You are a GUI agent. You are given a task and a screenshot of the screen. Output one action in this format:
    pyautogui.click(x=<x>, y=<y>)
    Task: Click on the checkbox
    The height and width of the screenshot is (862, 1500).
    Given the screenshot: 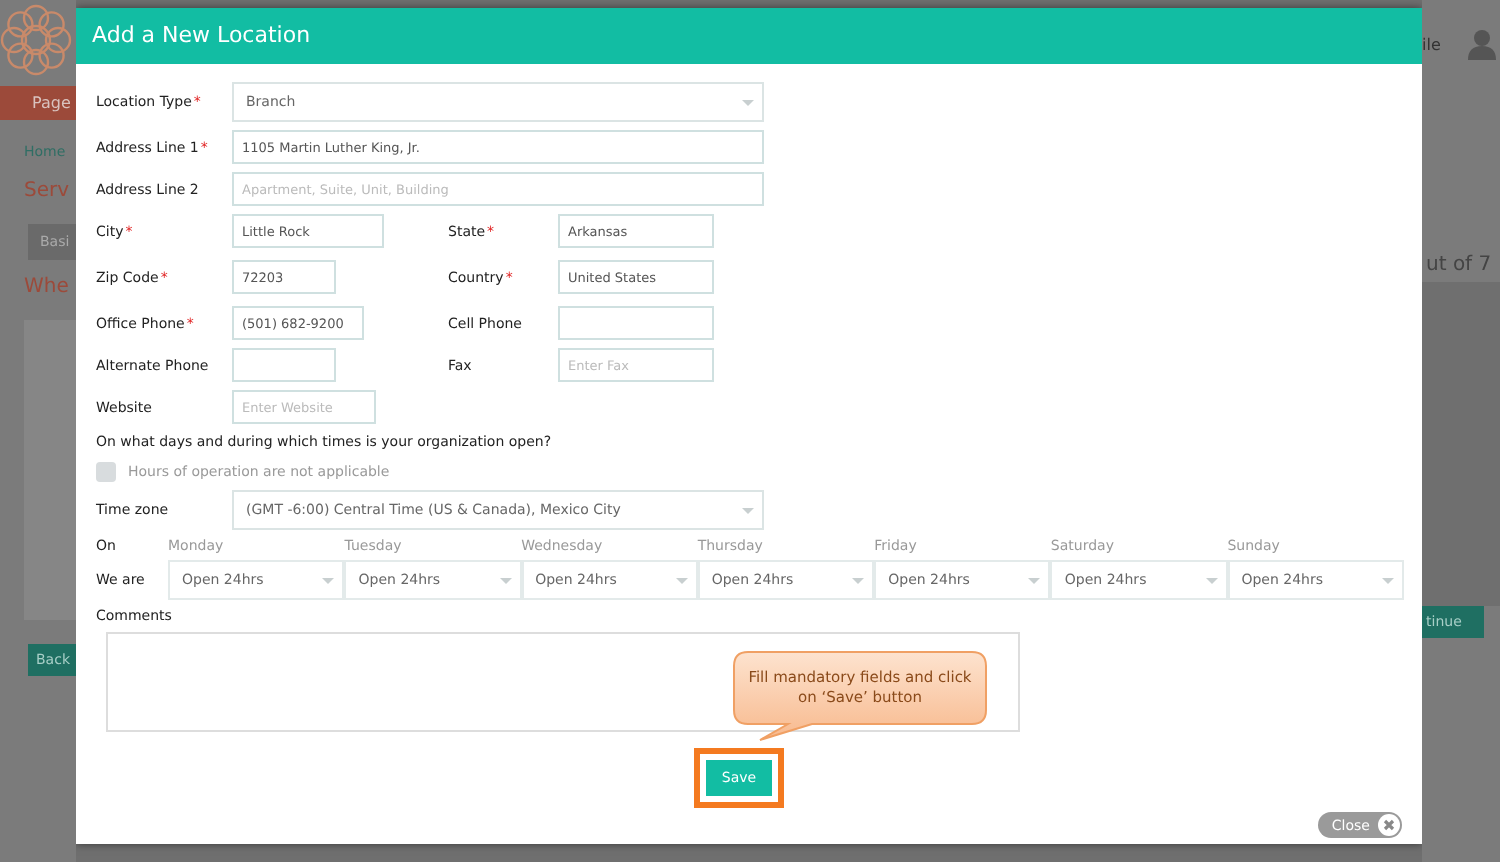 What is the action you would take?
    pyautogui.click(x=106, y=472)
    